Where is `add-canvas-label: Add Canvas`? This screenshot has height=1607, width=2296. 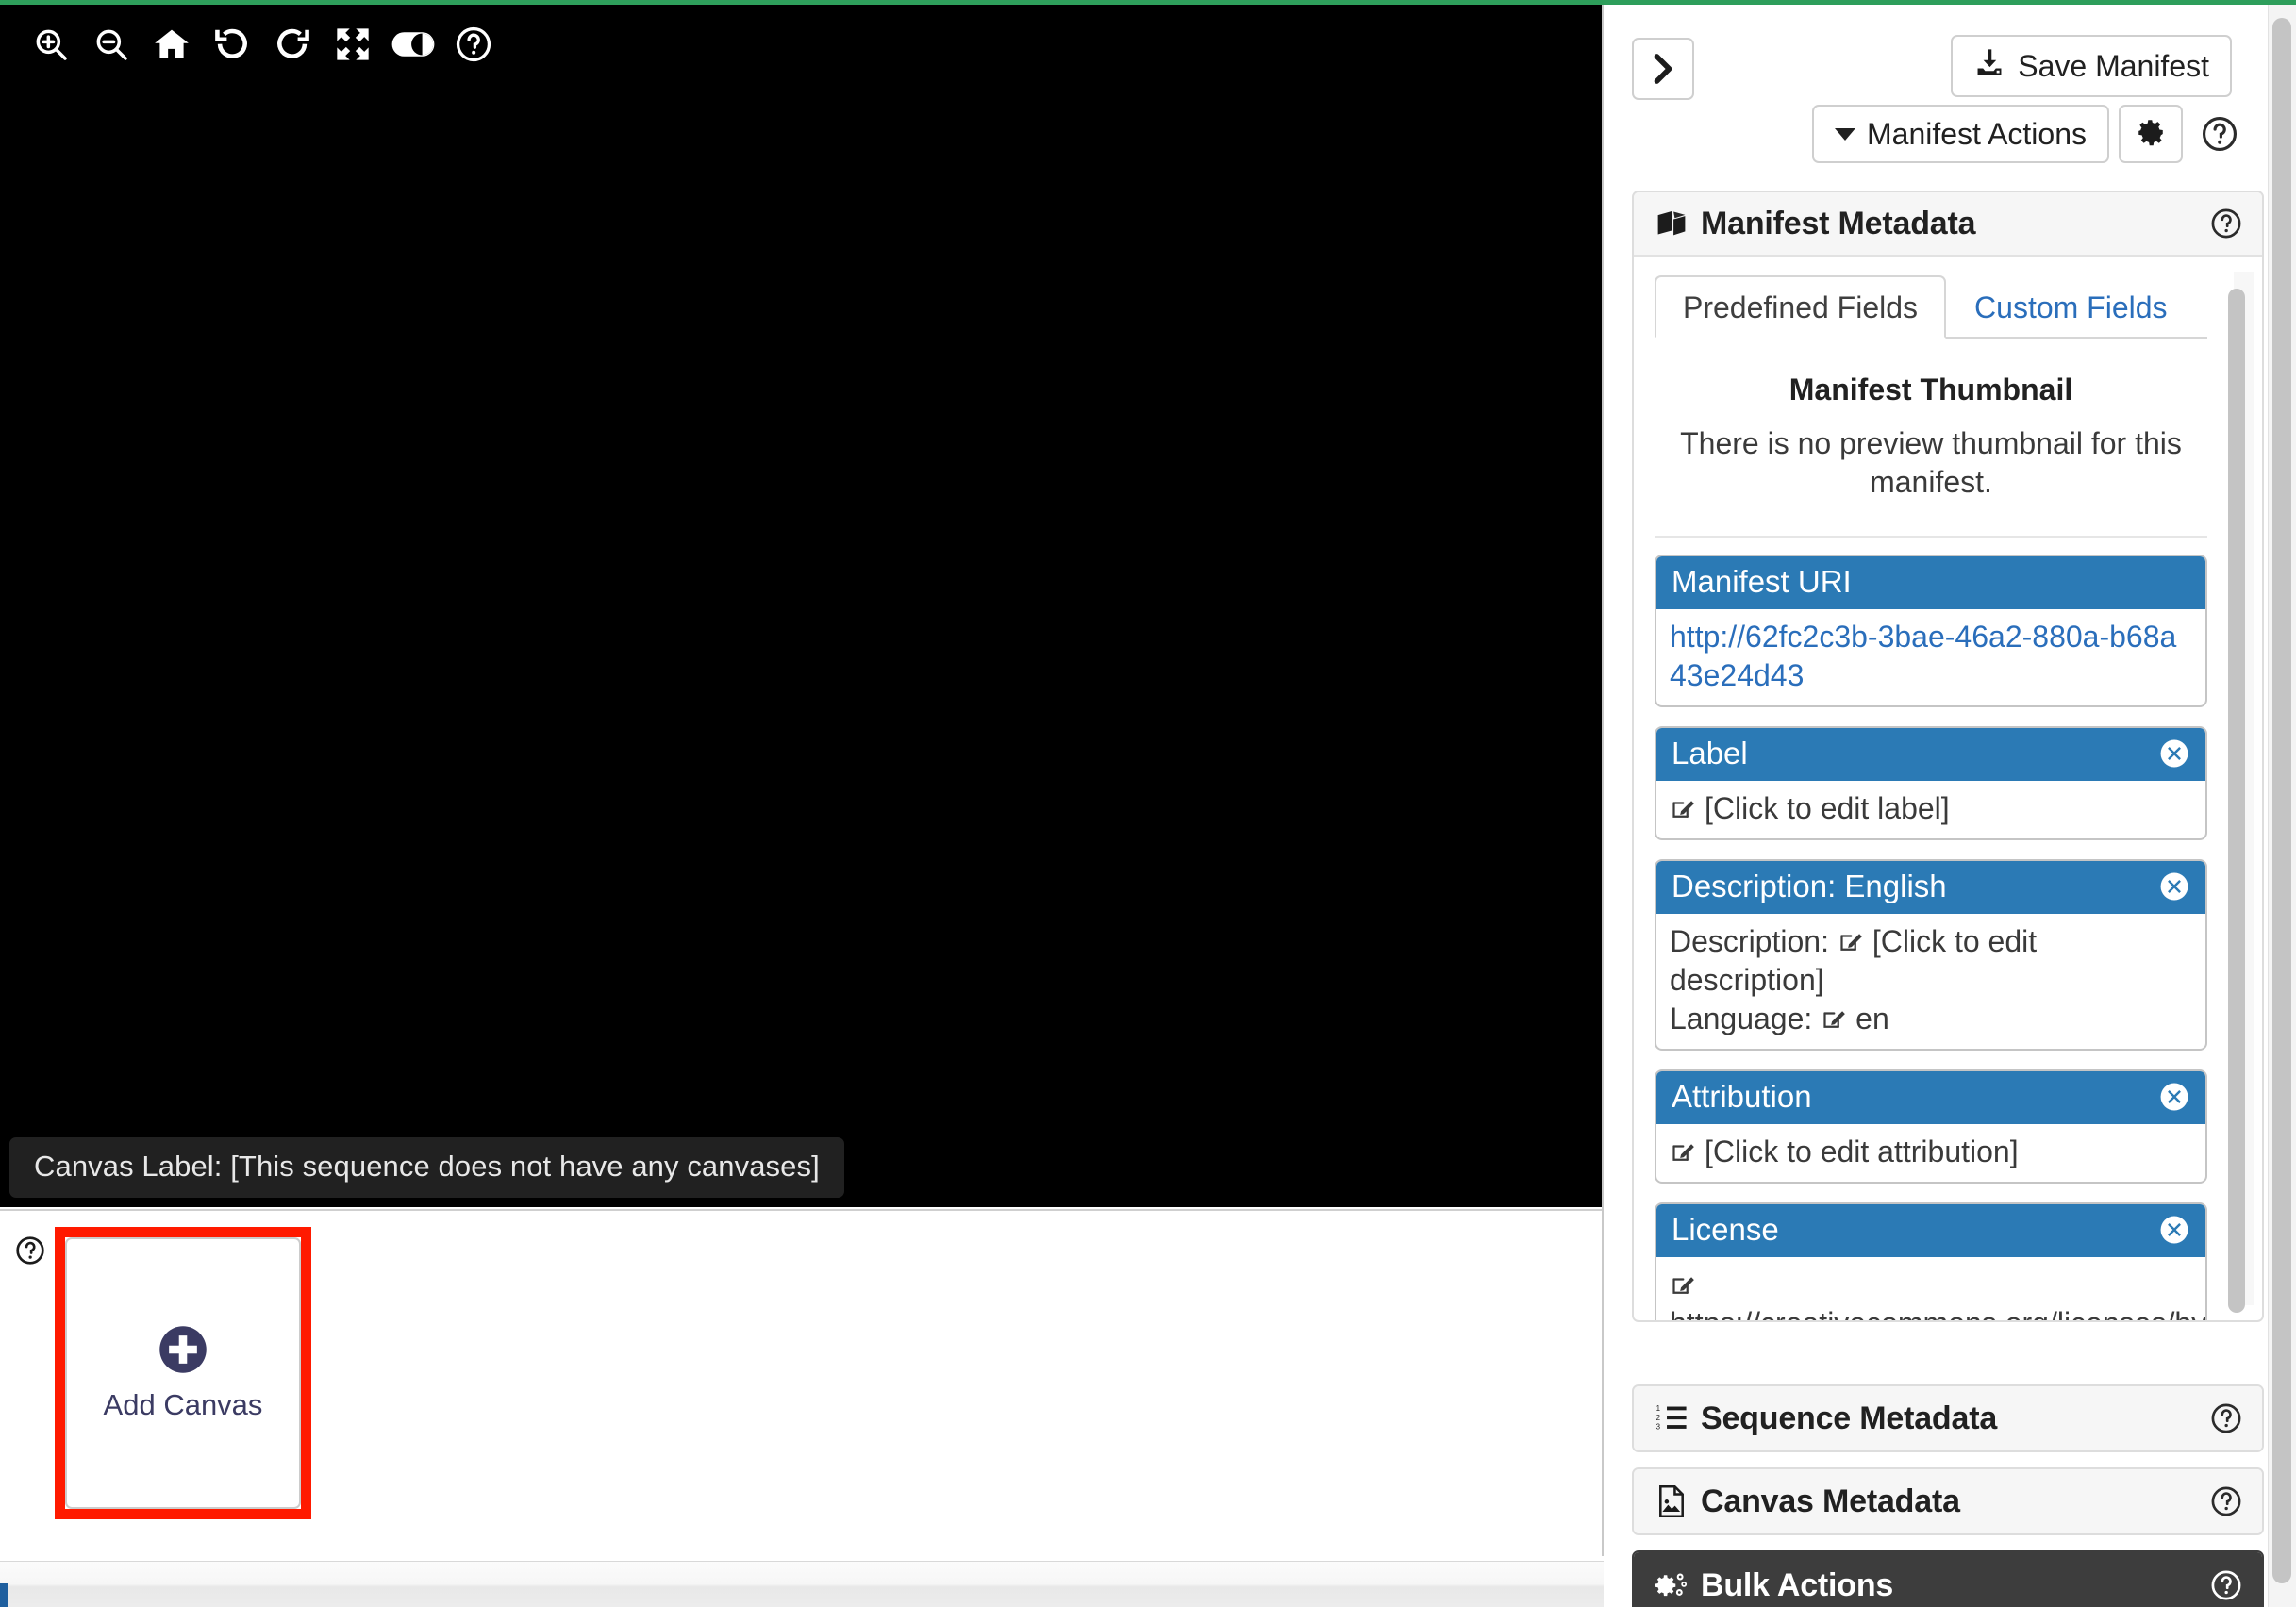 add-canvas-label: Add Canvas is located at coordinates (183, 1404).